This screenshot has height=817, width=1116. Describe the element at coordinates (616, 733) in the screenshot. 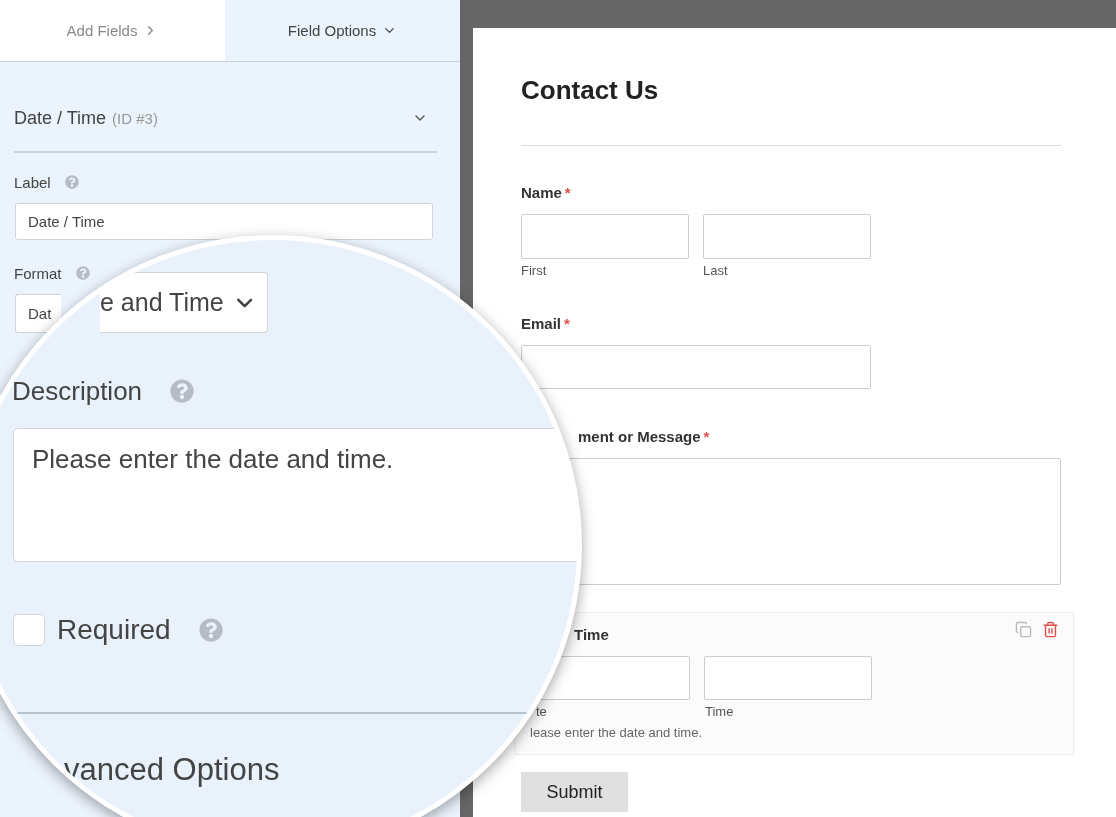

I see `field-description: lease enter the date and time.` at that location.